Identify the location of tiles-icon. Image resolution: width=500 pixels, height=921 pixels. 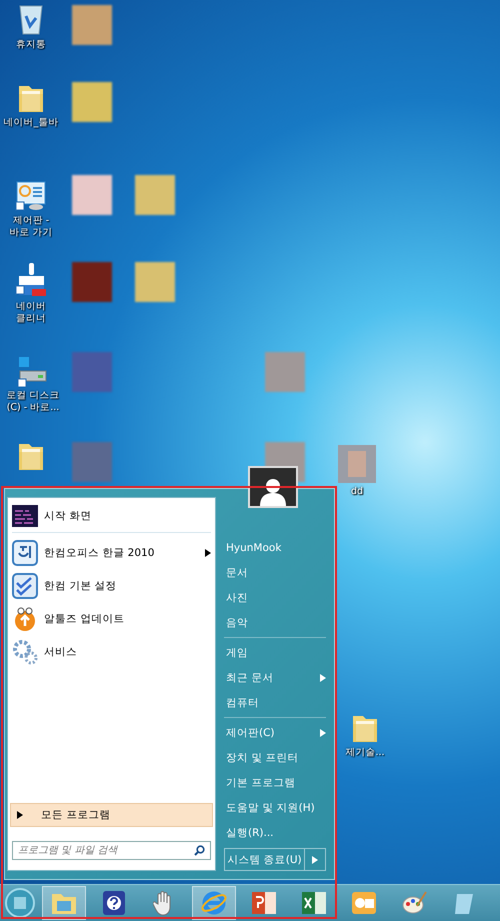
(25, 516).